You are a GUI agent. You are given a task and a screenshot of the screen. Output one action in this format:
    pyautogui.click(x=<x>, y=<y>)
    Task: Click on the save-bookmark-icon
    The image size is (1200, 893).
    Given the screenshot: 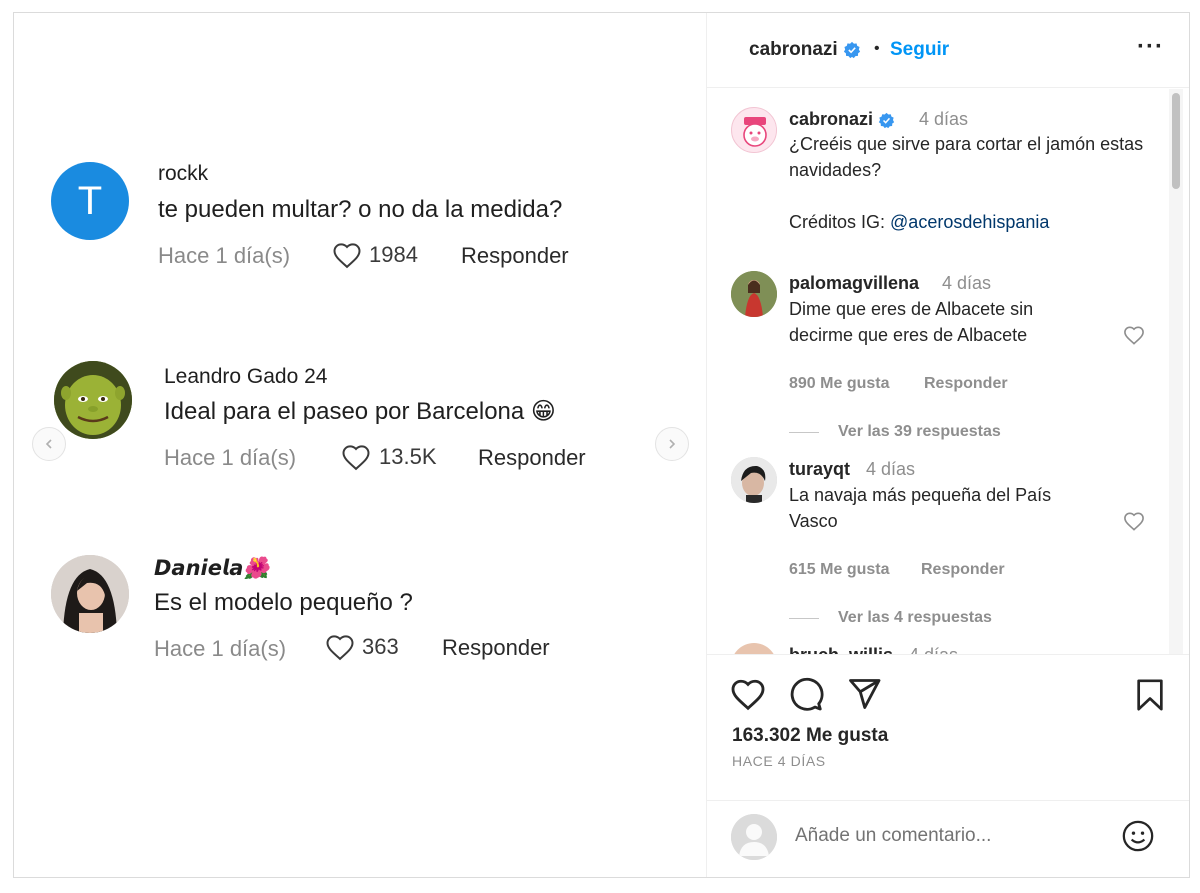 What is the action you would take?
    pyautogui.click(x=1150, y=695)
    